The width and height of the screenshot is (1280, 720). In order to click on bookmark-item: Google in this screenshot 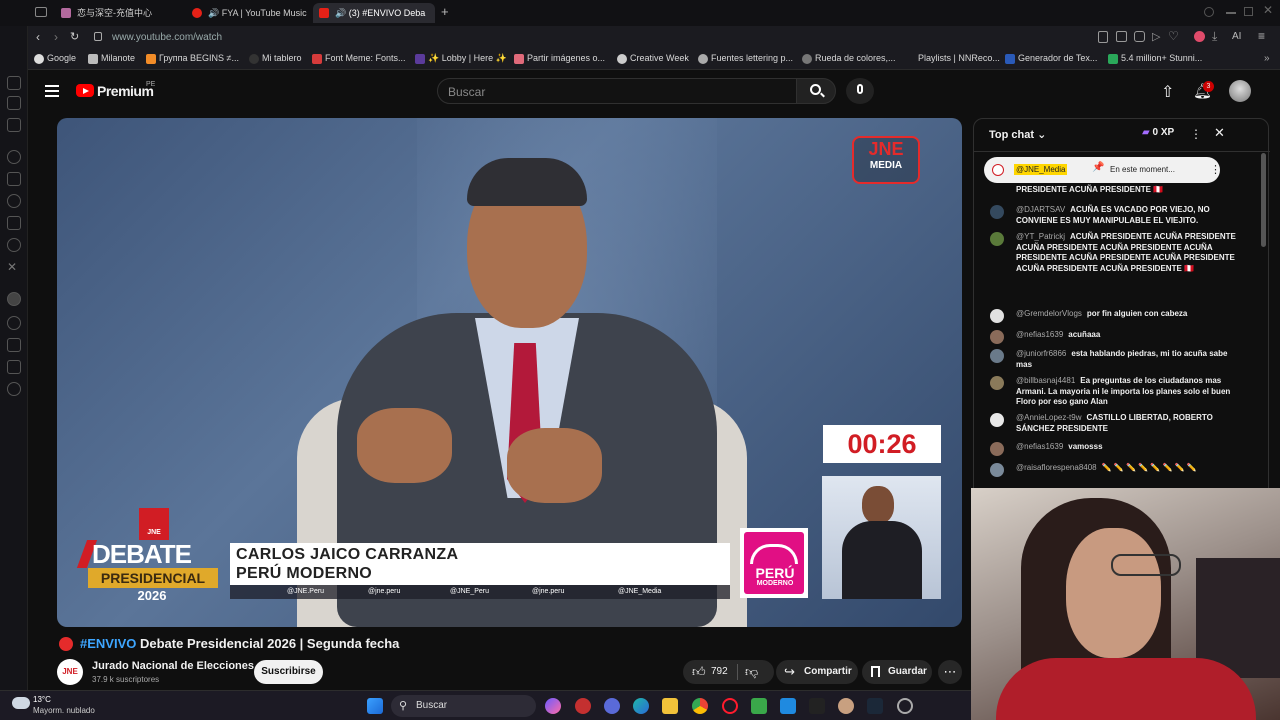, I will do `click(55, 58)`.